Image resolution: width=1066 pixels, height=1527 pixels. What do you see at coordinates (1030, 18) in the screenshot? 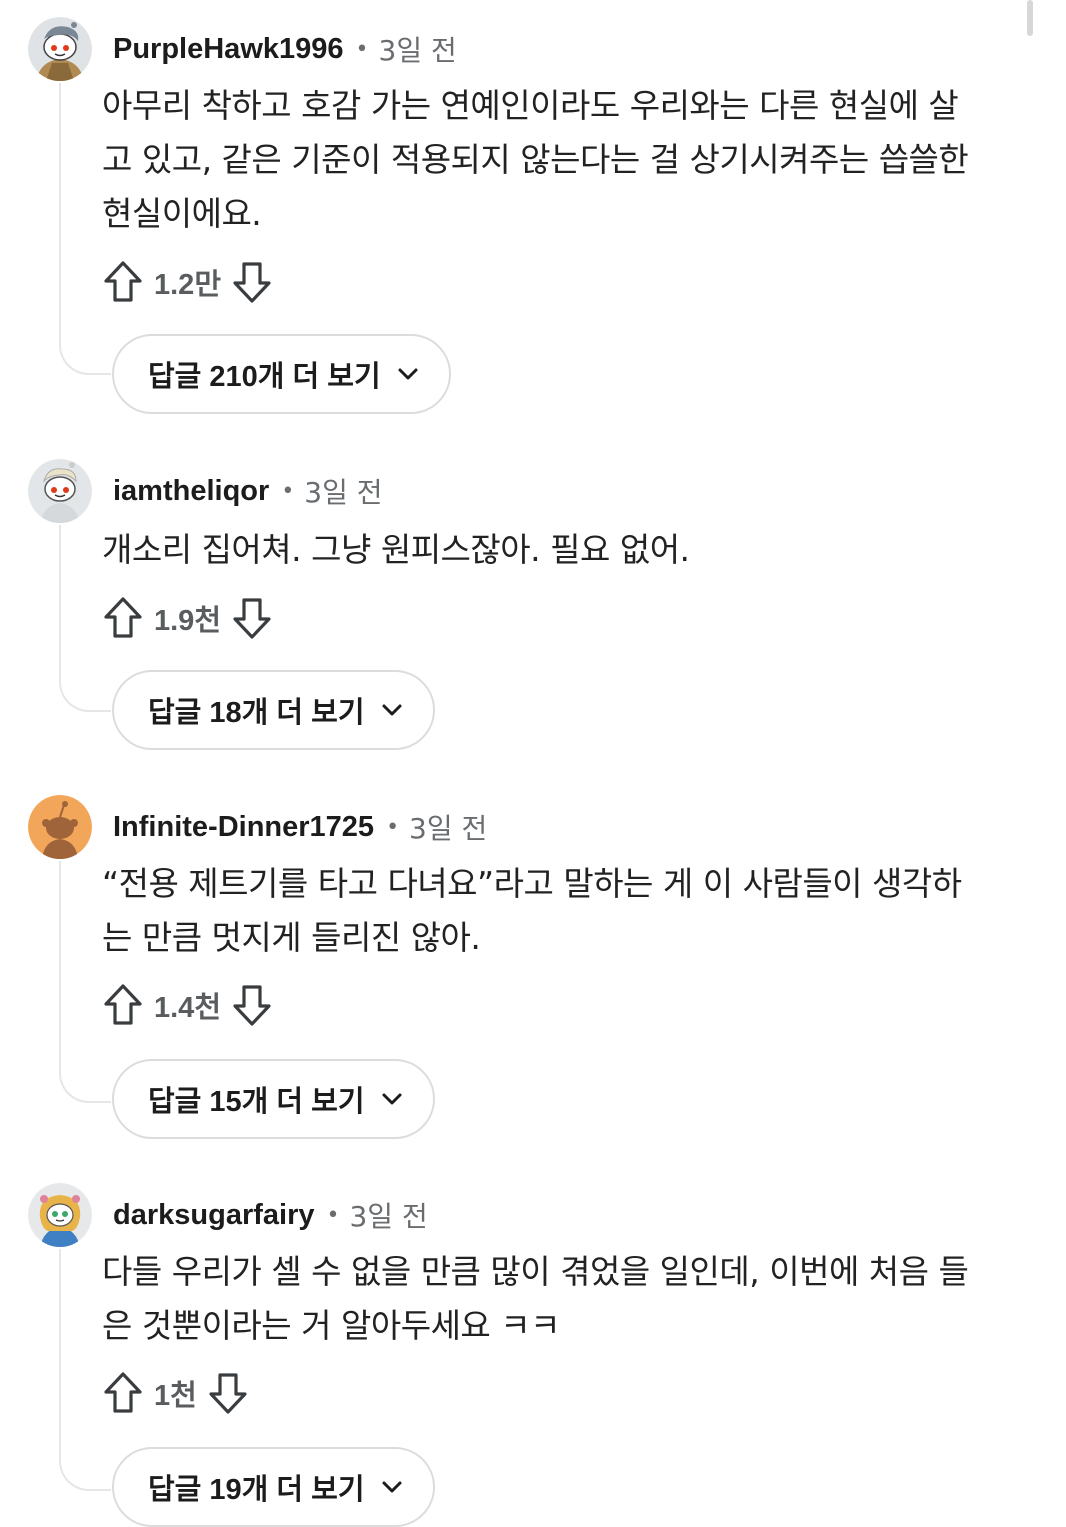
I see `scrollbar-thumb` at bounding box center [1030, 18].